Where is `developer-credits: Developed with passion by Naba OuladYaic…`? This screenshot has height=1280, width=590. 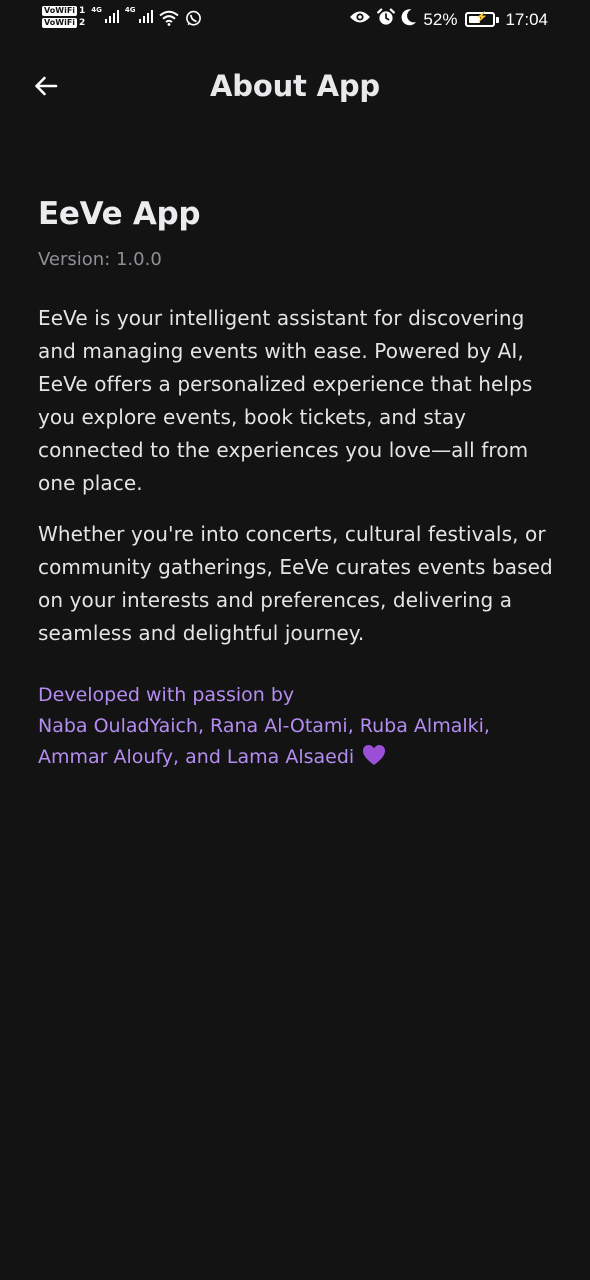
developer-credits: Developed with passion by Naba OuladYaic… is located at coordinates (298, 728).